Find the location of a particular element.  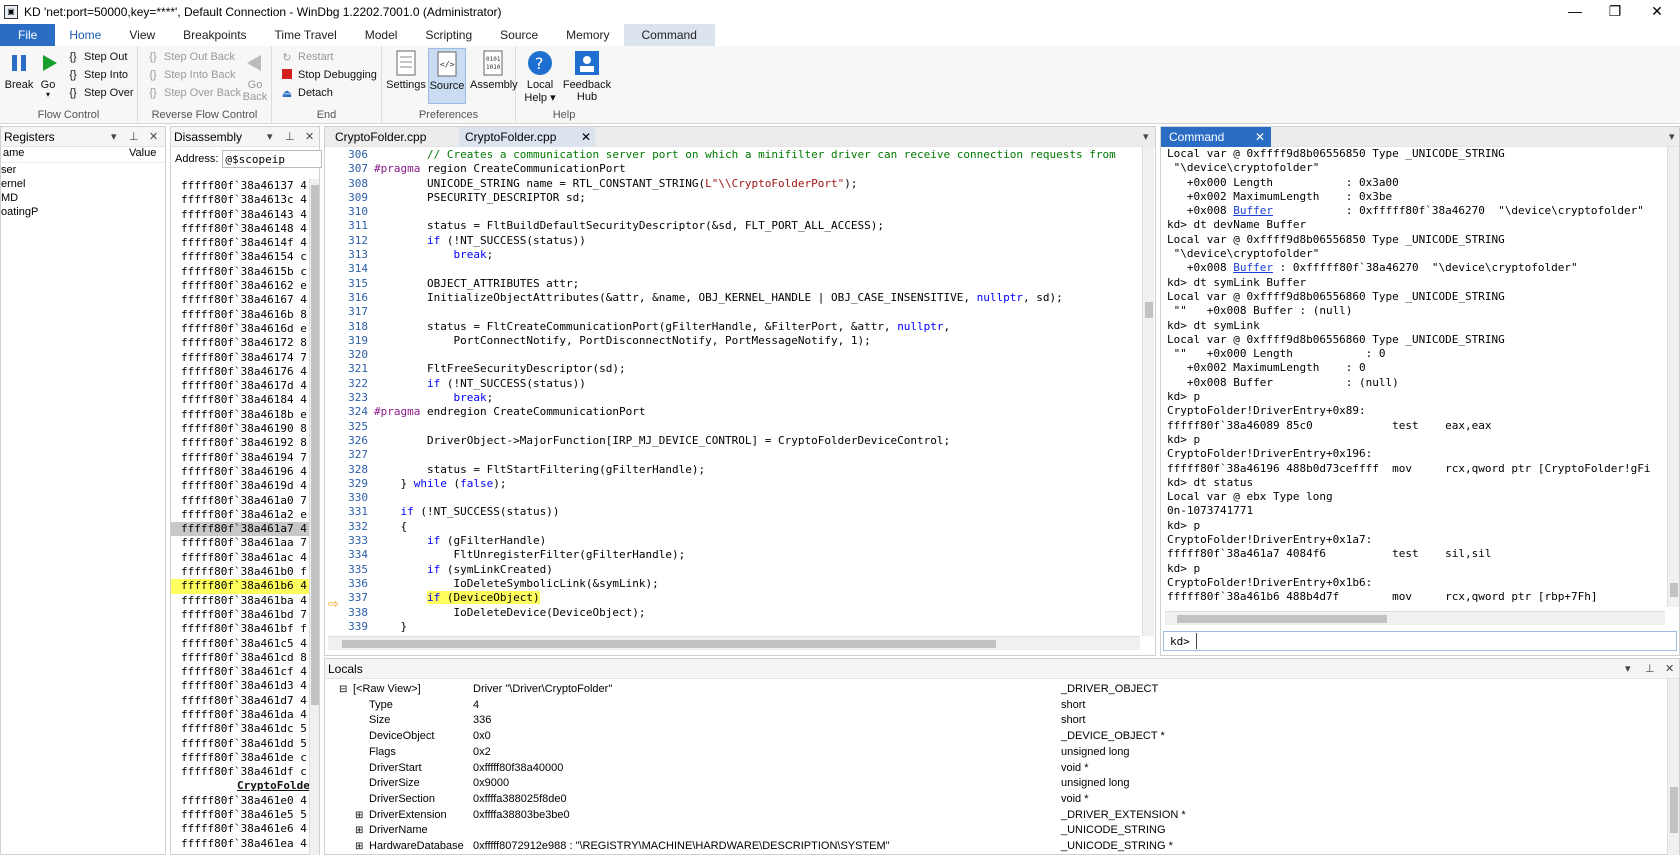

source-line: 330 is located at coordinates (741, 498).